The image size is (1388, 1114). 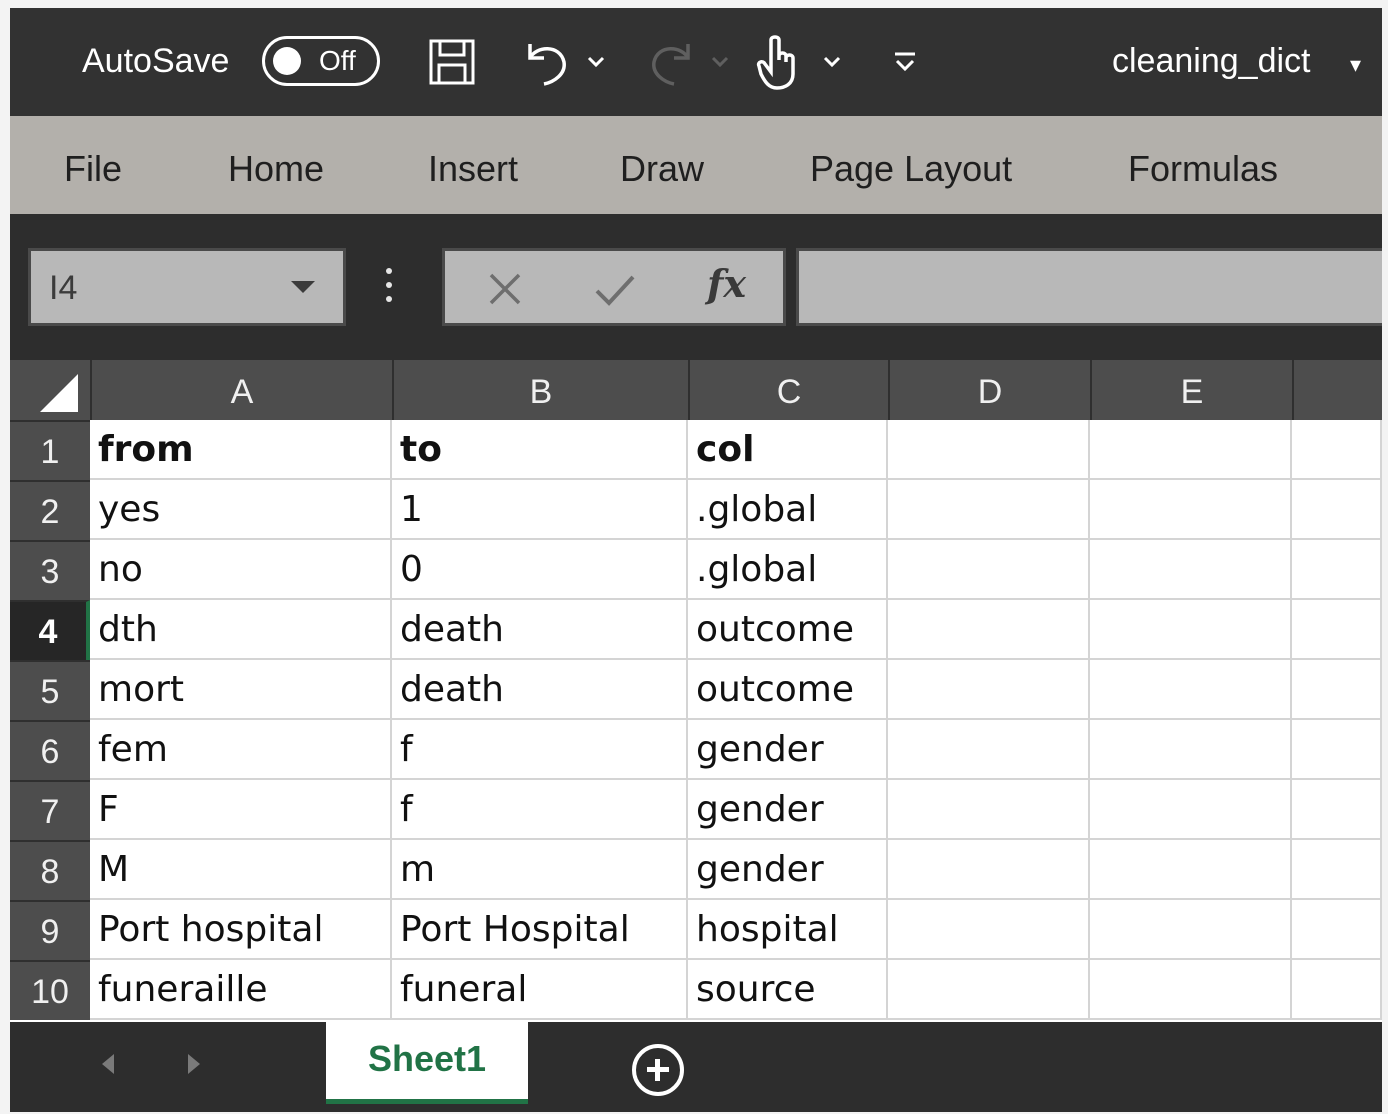 I want to click on table-cell: Port hospital, so click(x=241, y=930).